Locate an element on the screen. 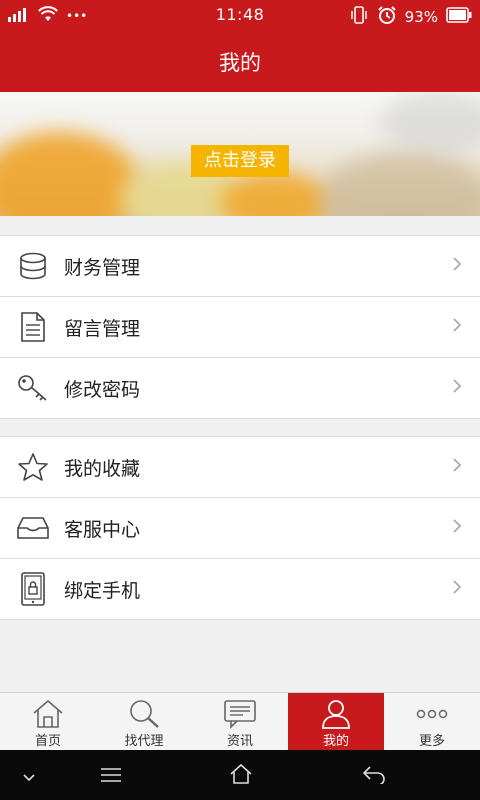 The image size is (480, 800). status-right: 93% is located at coordinates (410, 17).